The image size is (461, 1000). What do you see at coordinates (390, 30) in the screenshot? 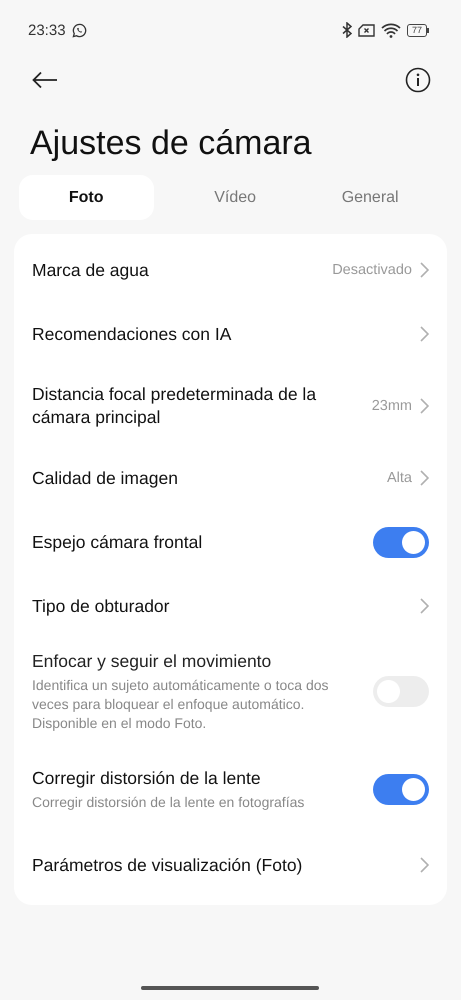
I see `wifi-icon` at bounding box center [390, 30].